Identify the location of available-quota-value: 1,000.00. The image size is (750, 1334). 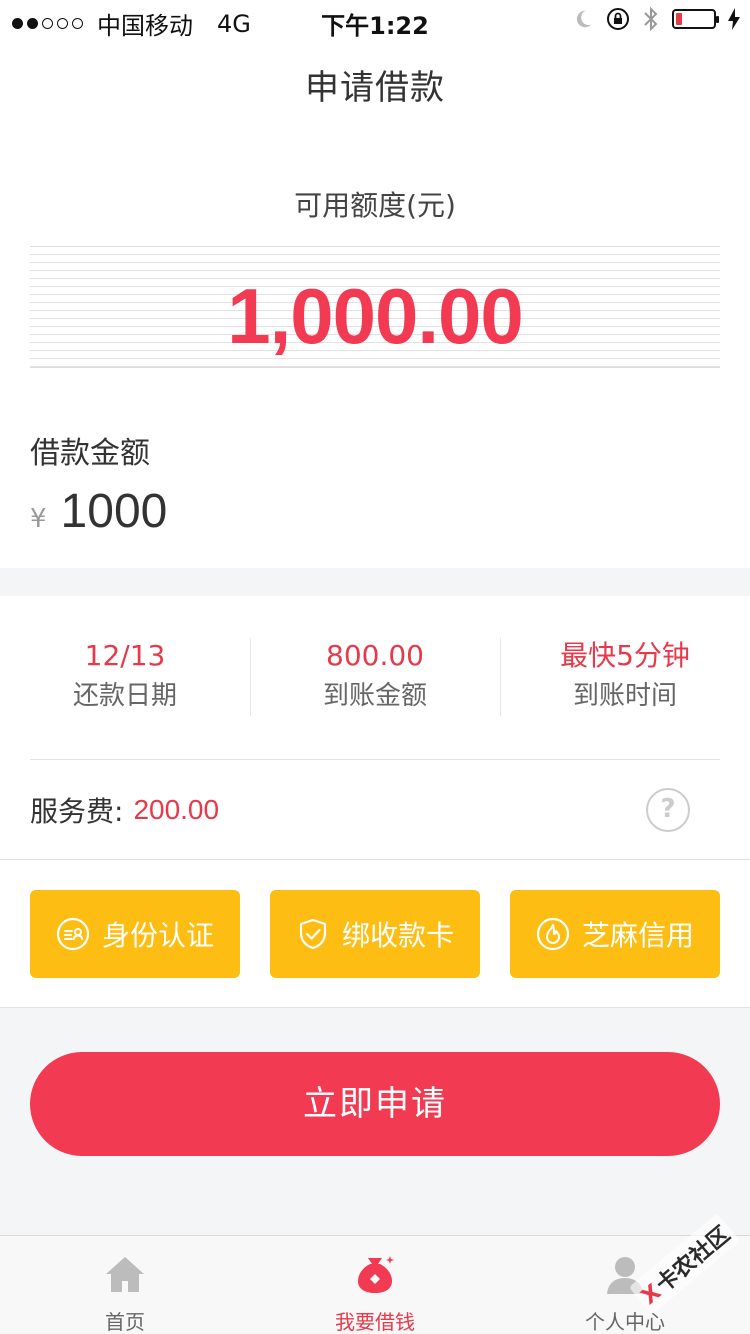
(375, 316).